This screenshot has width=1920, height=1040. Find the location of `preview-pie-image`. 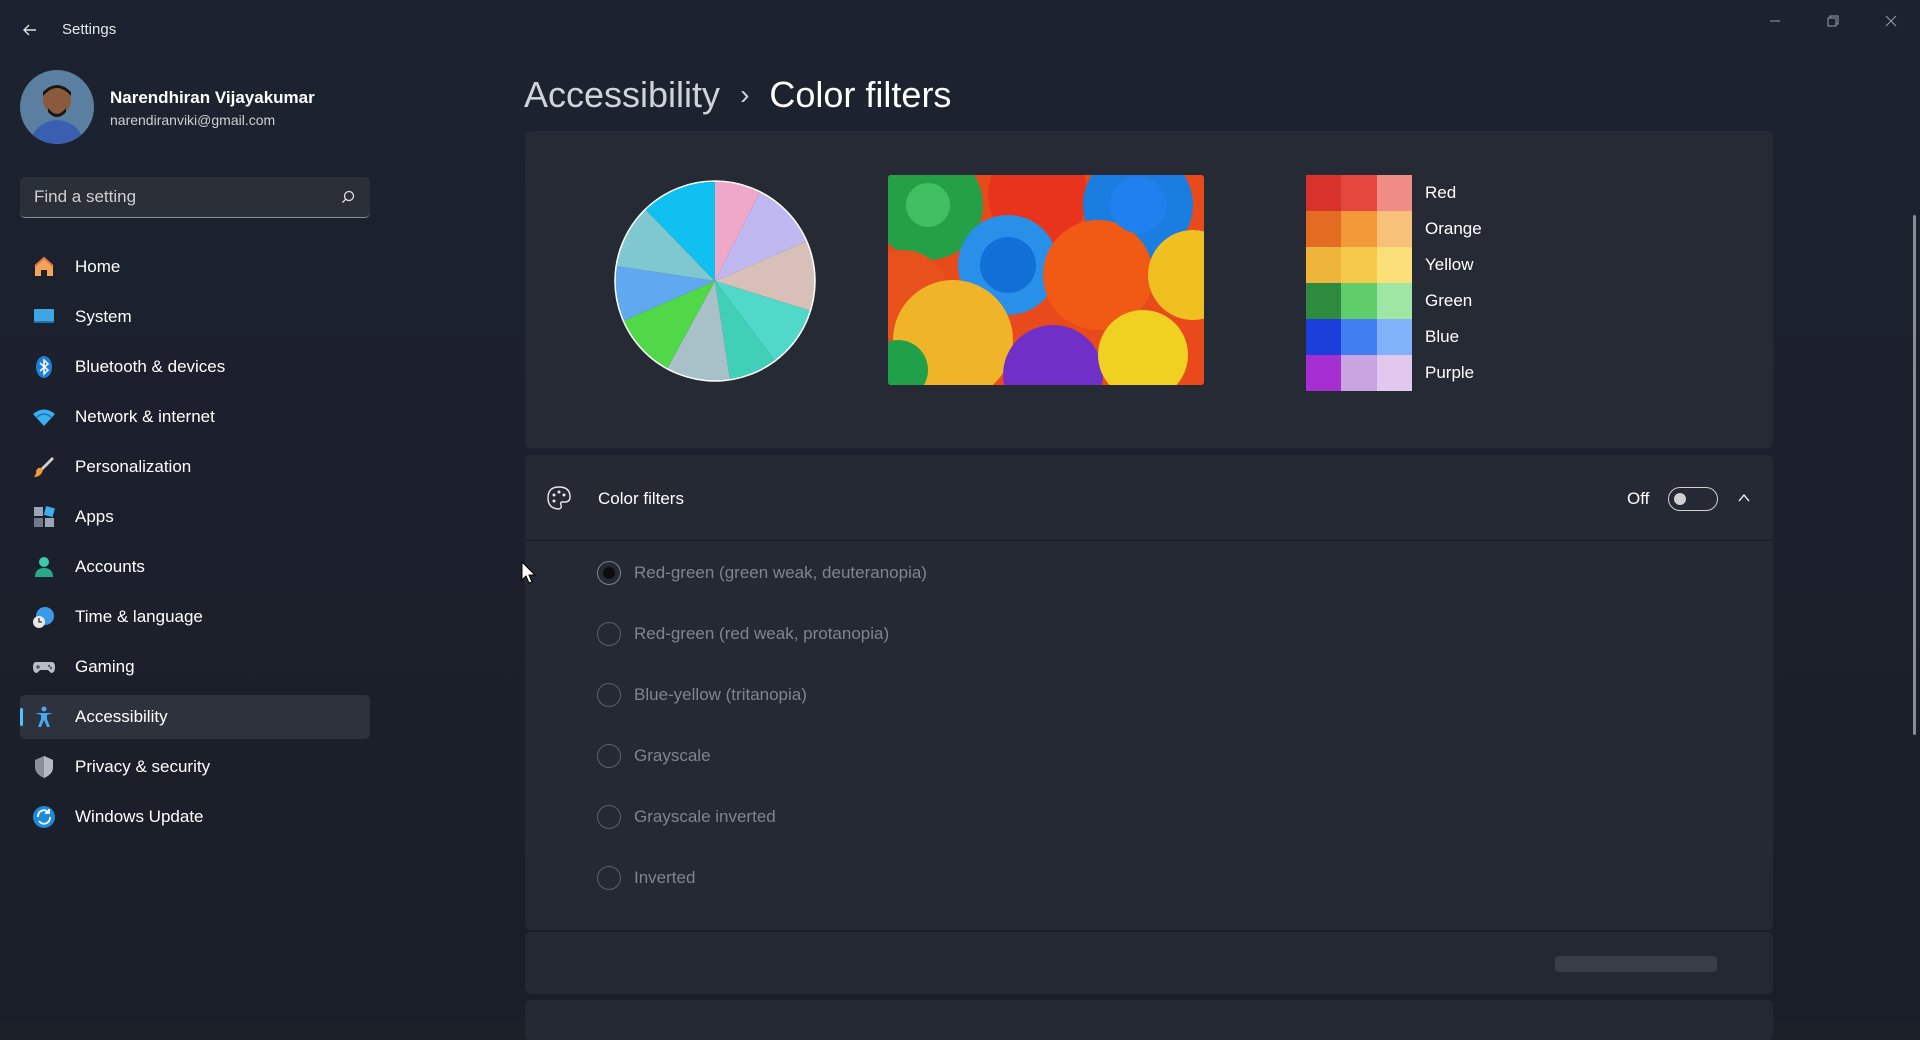

preview-pie-image is located at coordinates (715, 281).